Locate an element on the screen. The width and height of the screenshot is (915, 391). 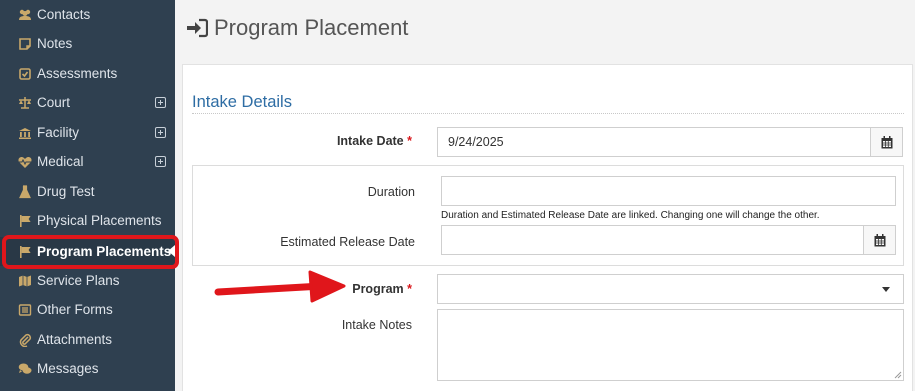
sidebar-item-medical: Medical is located at coordinates (87, 161).